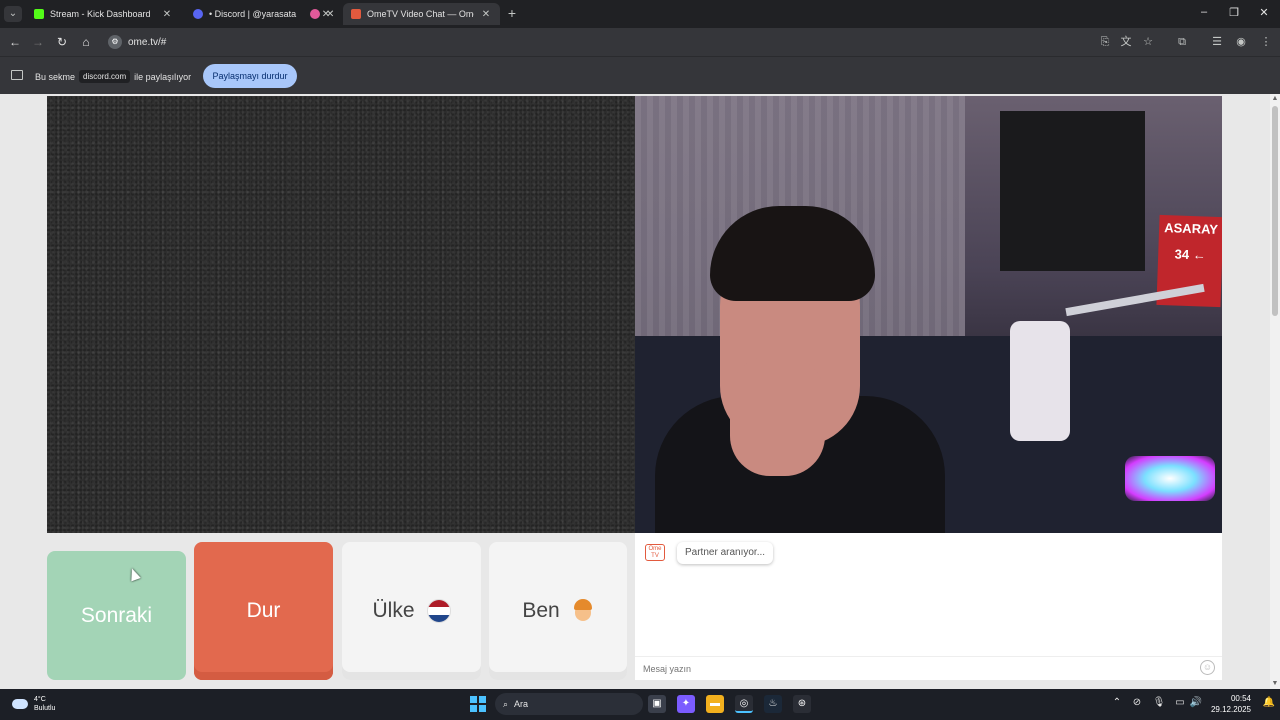 The image size is (1280, 720). I want to click on translate-icon: 文, so click(1126, 42).